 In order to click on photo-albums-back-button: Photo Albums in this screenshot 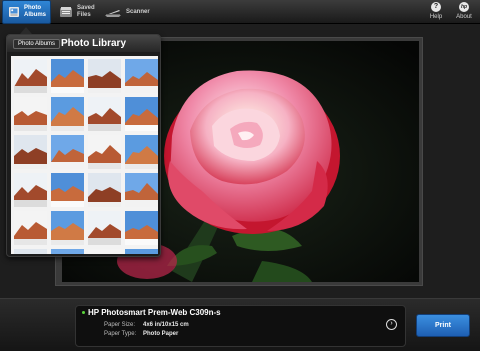, I will do `click(37, 44)`.